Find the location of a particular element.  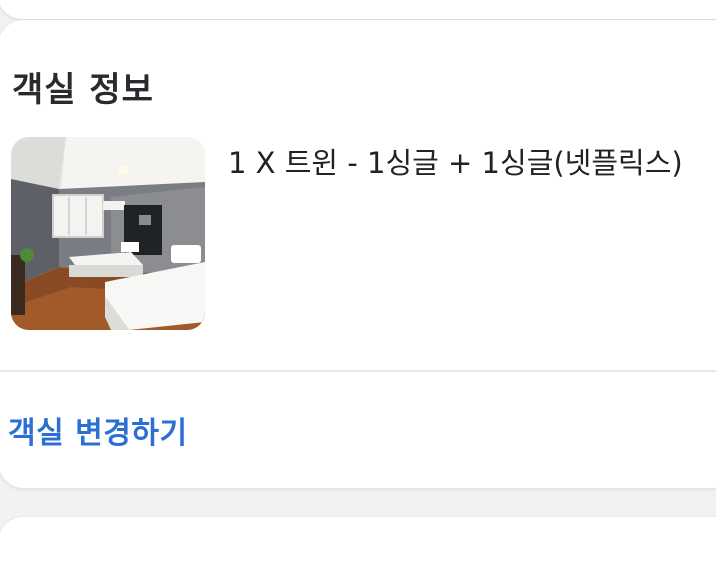

section-title: 객실 정보 is located at coordinates (83, 90).